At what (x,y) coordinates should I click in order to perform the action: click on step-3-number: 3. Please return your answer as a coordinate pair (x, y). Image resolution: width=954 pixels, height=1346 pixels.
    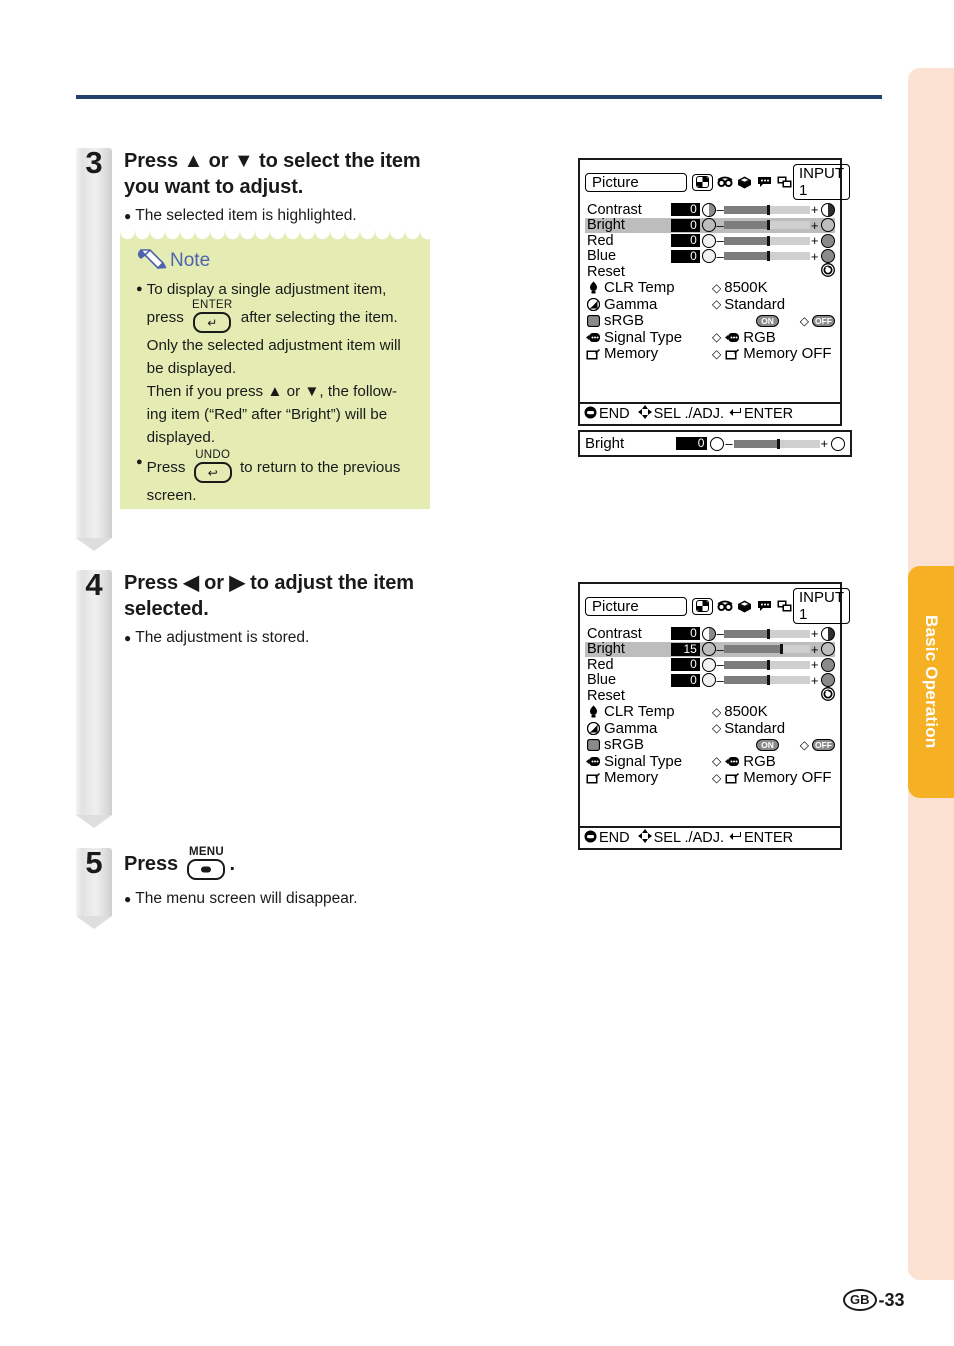
    Looking at the image, I should click on (94, 162).